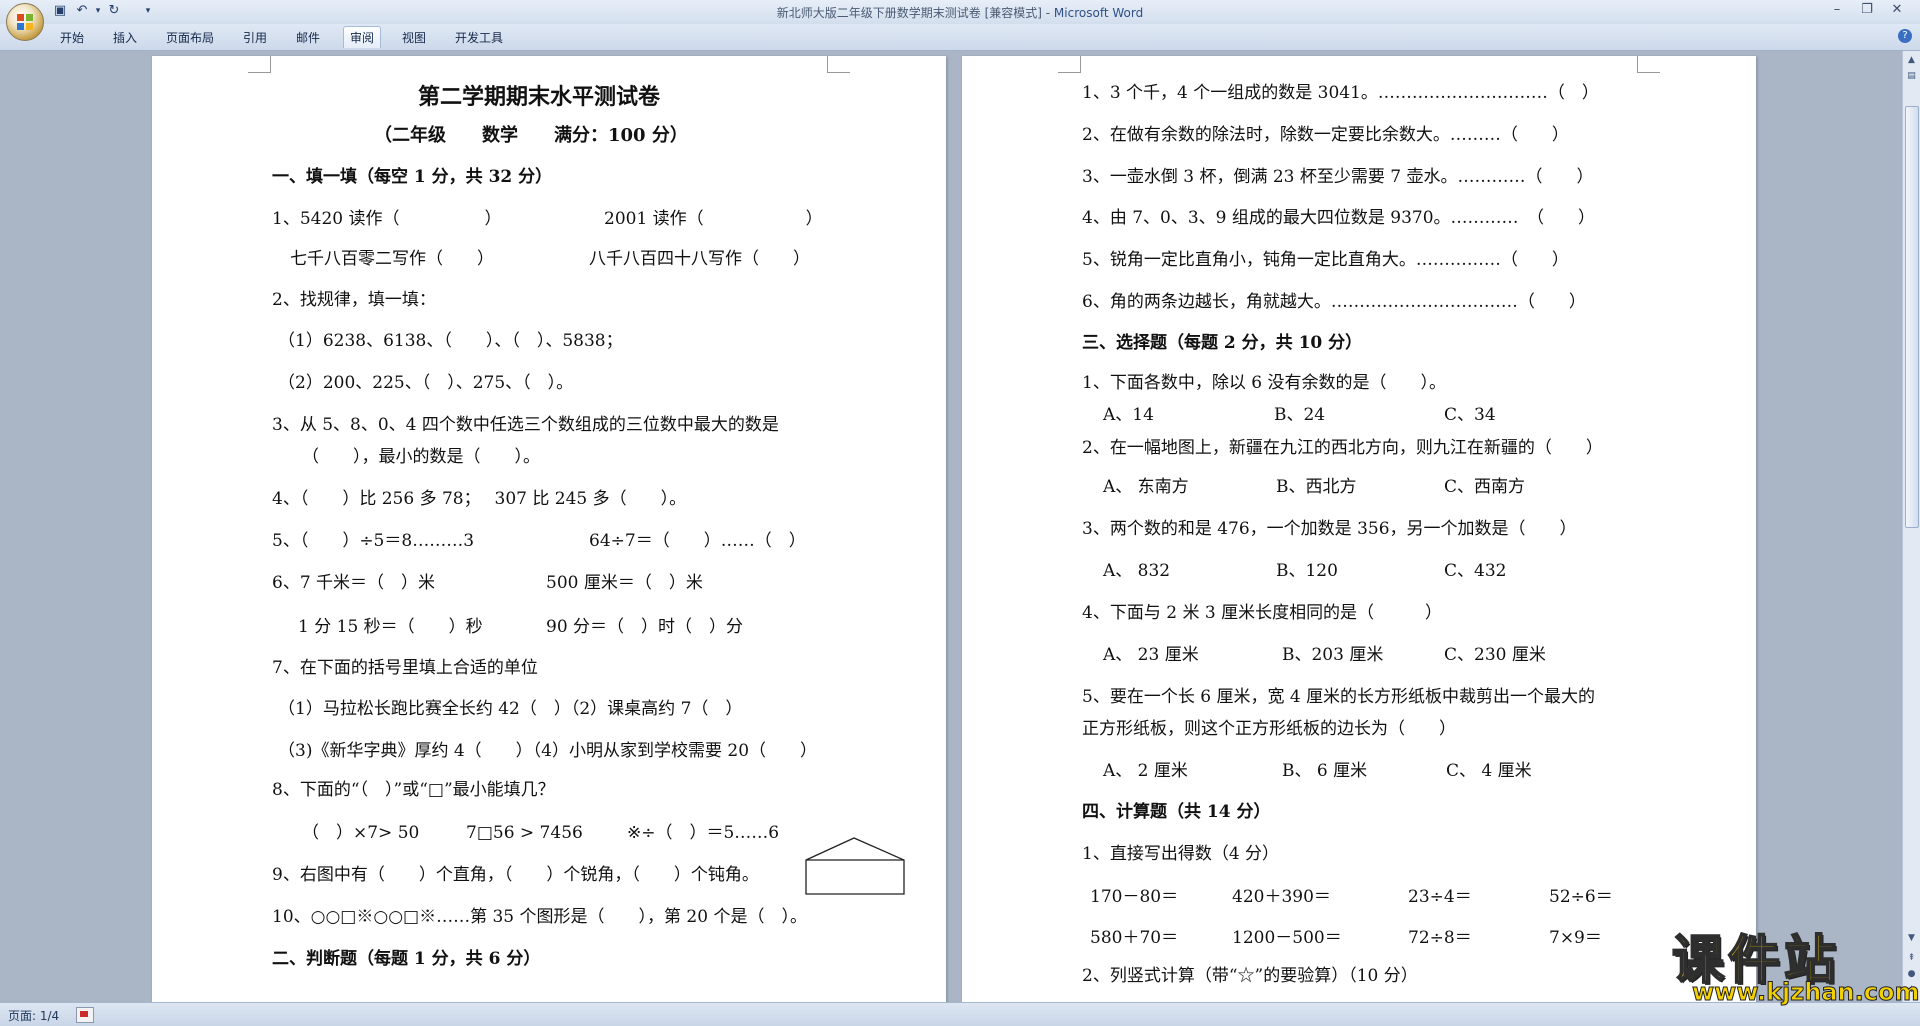 The height and width of the screenshot is (1026, 1920). I want to click on document-title: 新北师大版二年级下册数学期末测试卷 [兼容模式] -, so click(915, 13).